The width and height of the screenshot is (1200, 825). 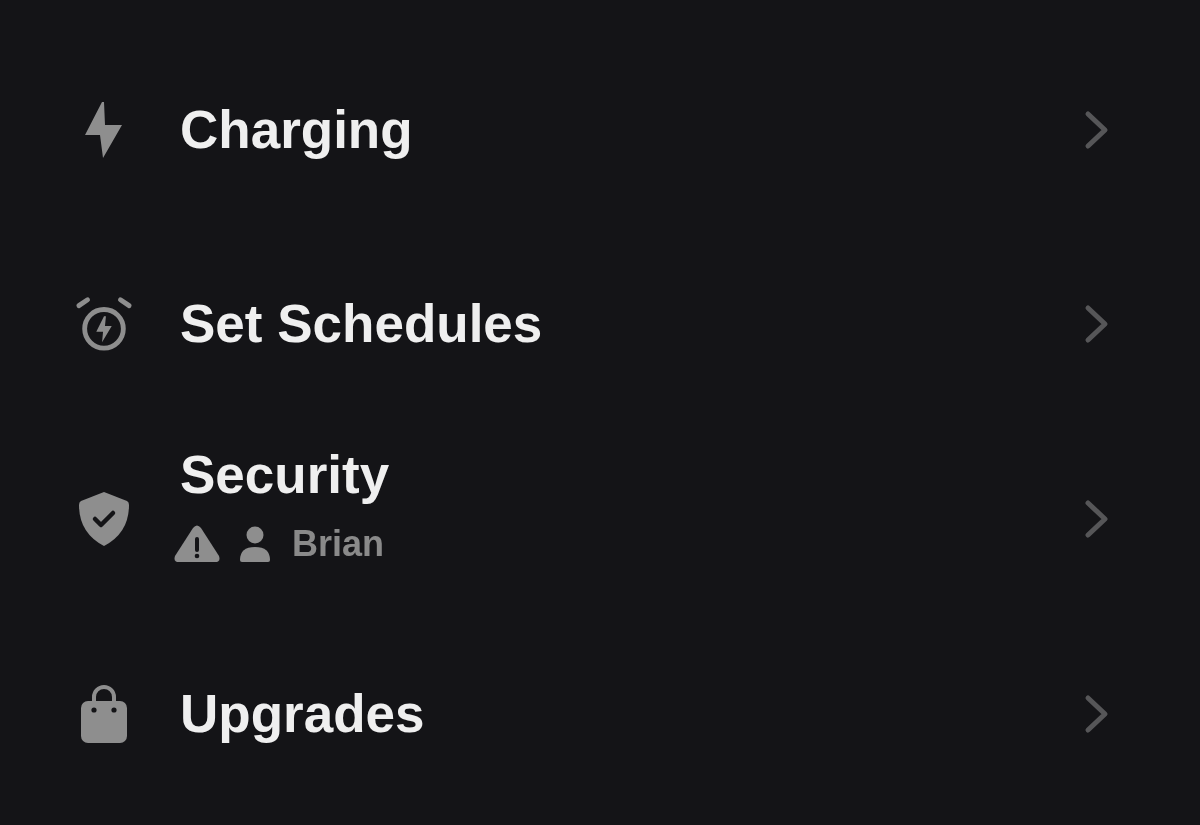 I want to click on menu-item-label: Set Schedules, so click(x=361, y=324).